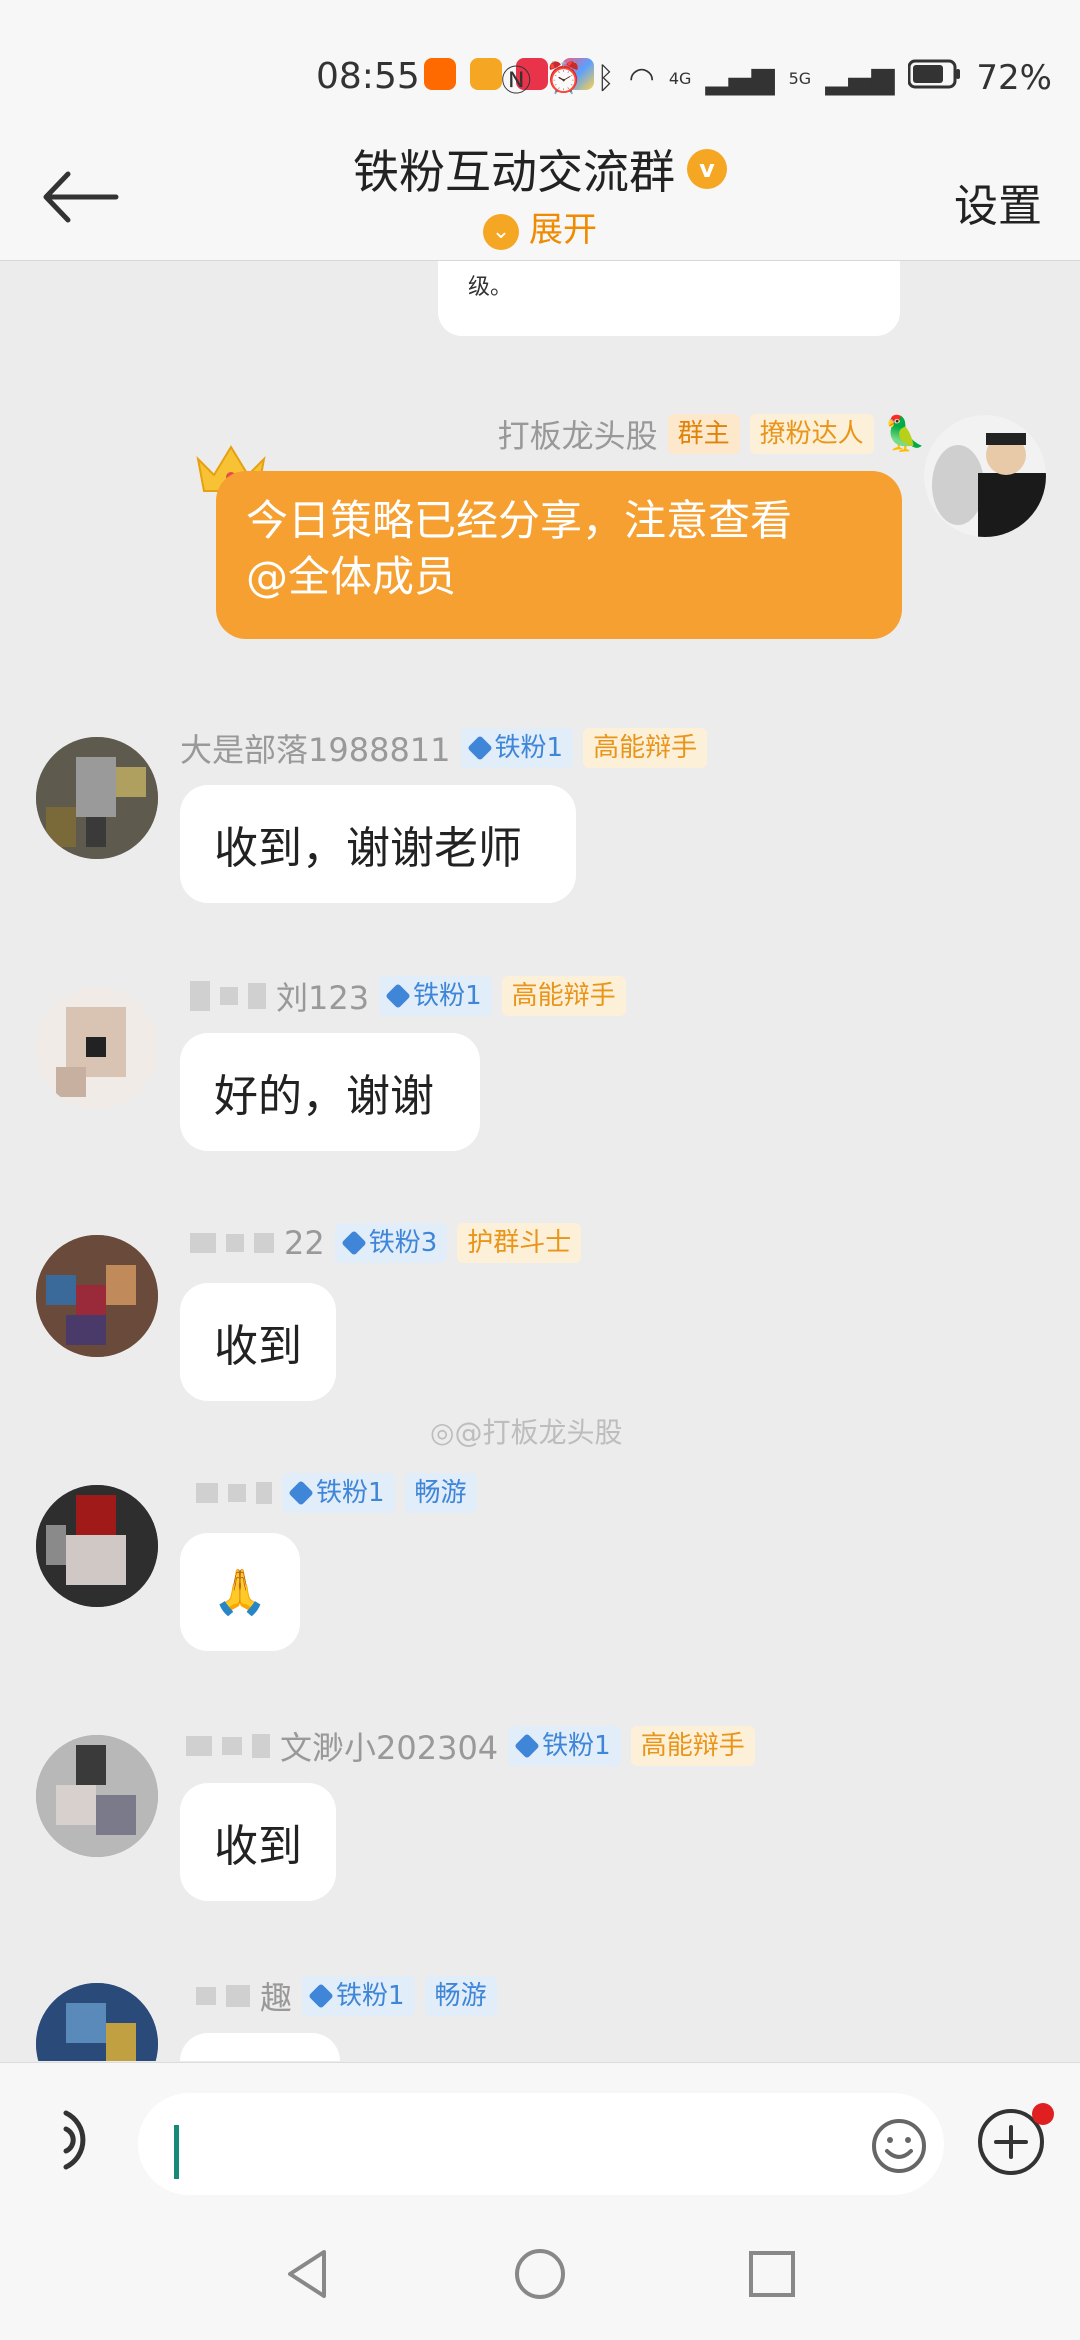  What do you see at coordinates (260, 2047) in the screenshot?
I see `message-bubble` at bounding box center [260, 2047].